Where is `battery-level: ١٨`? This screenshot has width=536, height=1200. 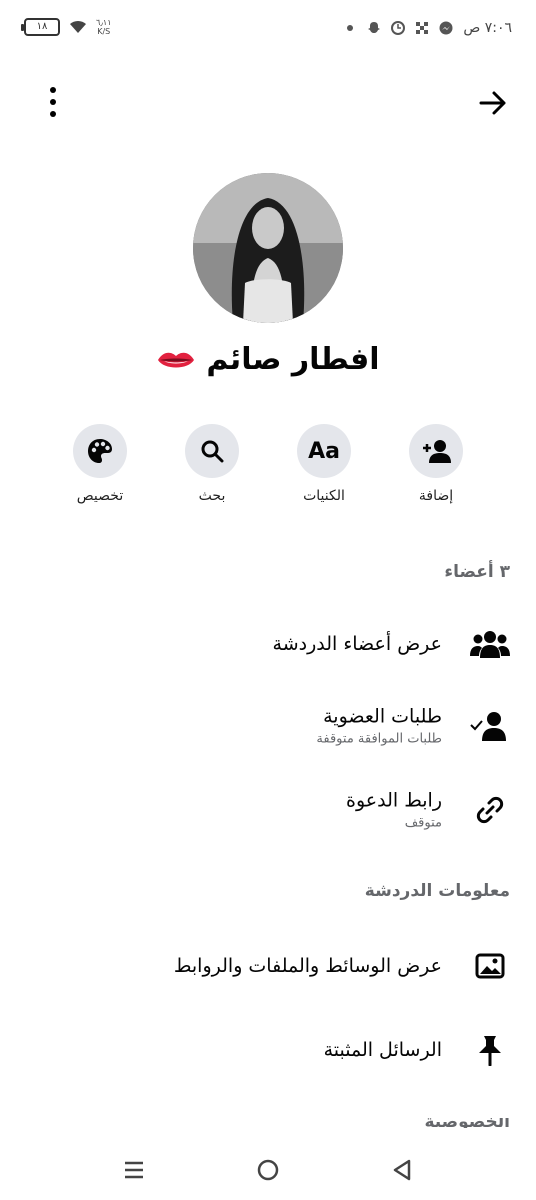 battery-level: ١٨ is located at coordinates (42, 26).